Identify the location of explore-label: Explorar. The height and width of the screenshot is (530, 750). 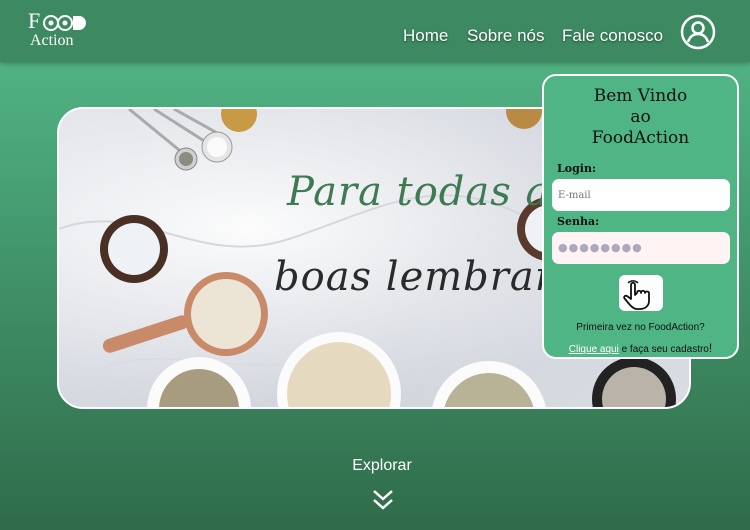
(375, 466).